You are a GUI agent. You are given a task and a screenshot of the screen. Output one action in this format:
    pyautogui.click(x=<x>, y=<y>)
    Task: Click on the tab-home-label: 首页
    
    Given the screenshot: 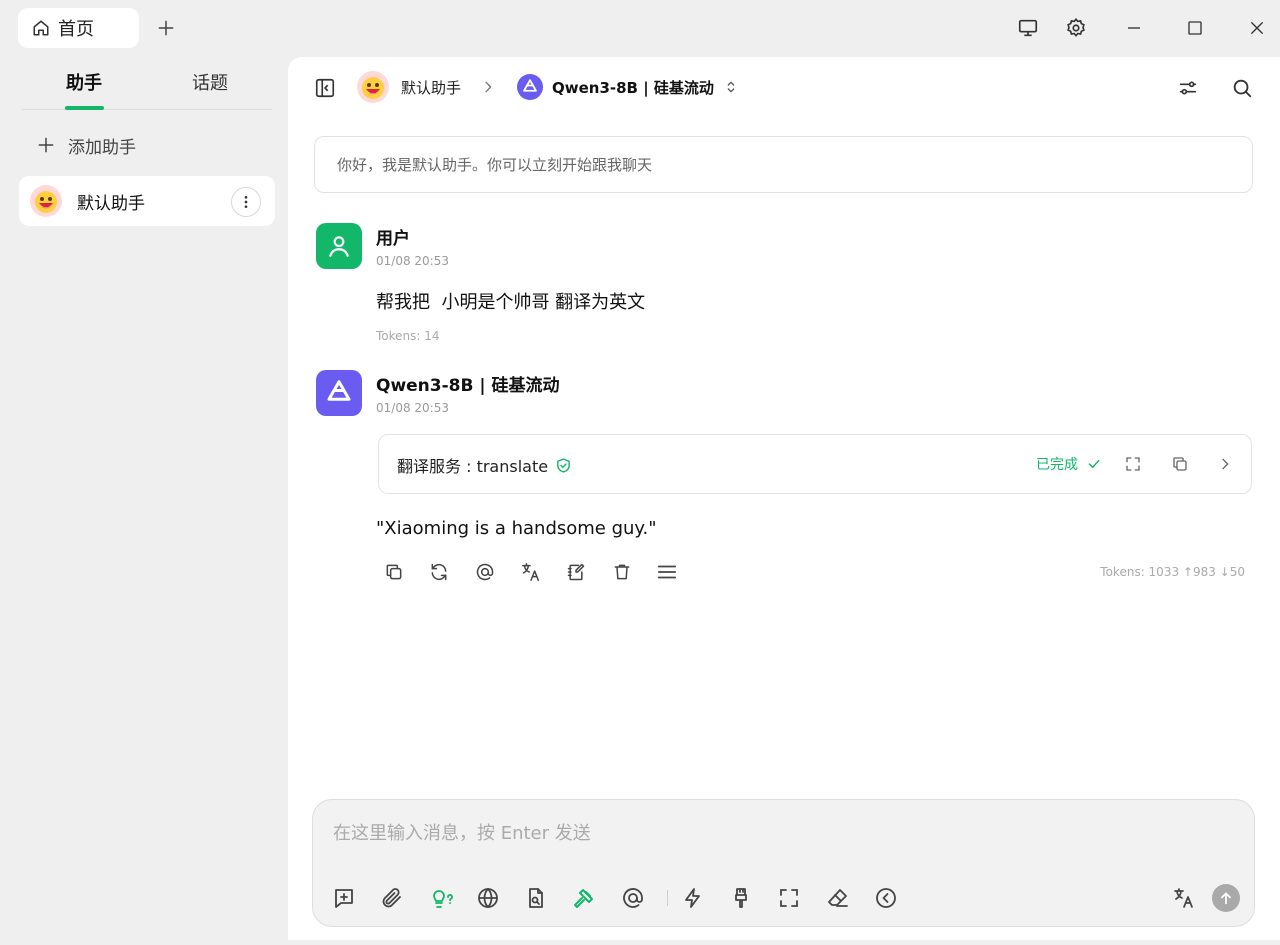 What is the action you would take?
    pyautogui.click(x=76, y=29)
    